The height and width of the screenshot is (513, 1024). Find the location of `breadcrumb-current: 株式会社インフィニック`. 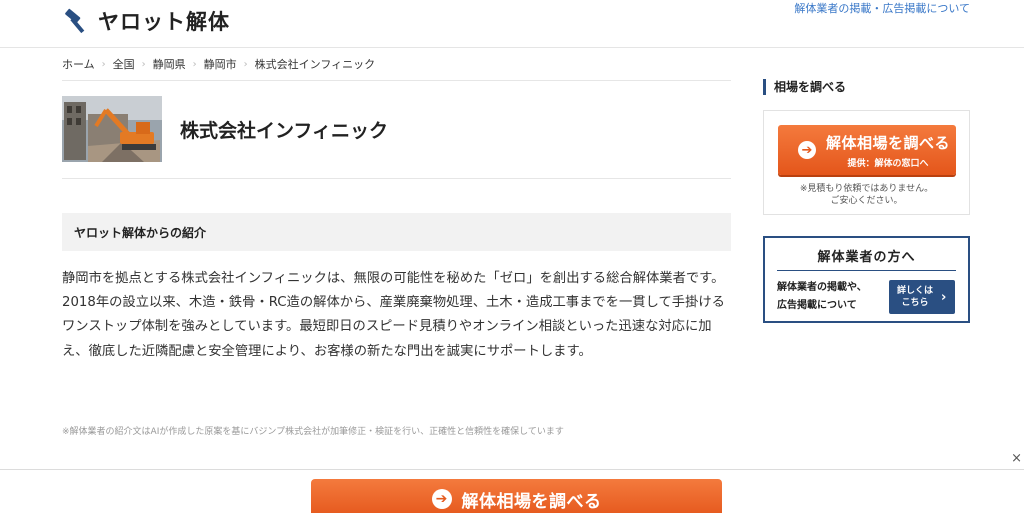

breadcrumb-current: 株式会社インフィニック is located at coordinates (315, 64).